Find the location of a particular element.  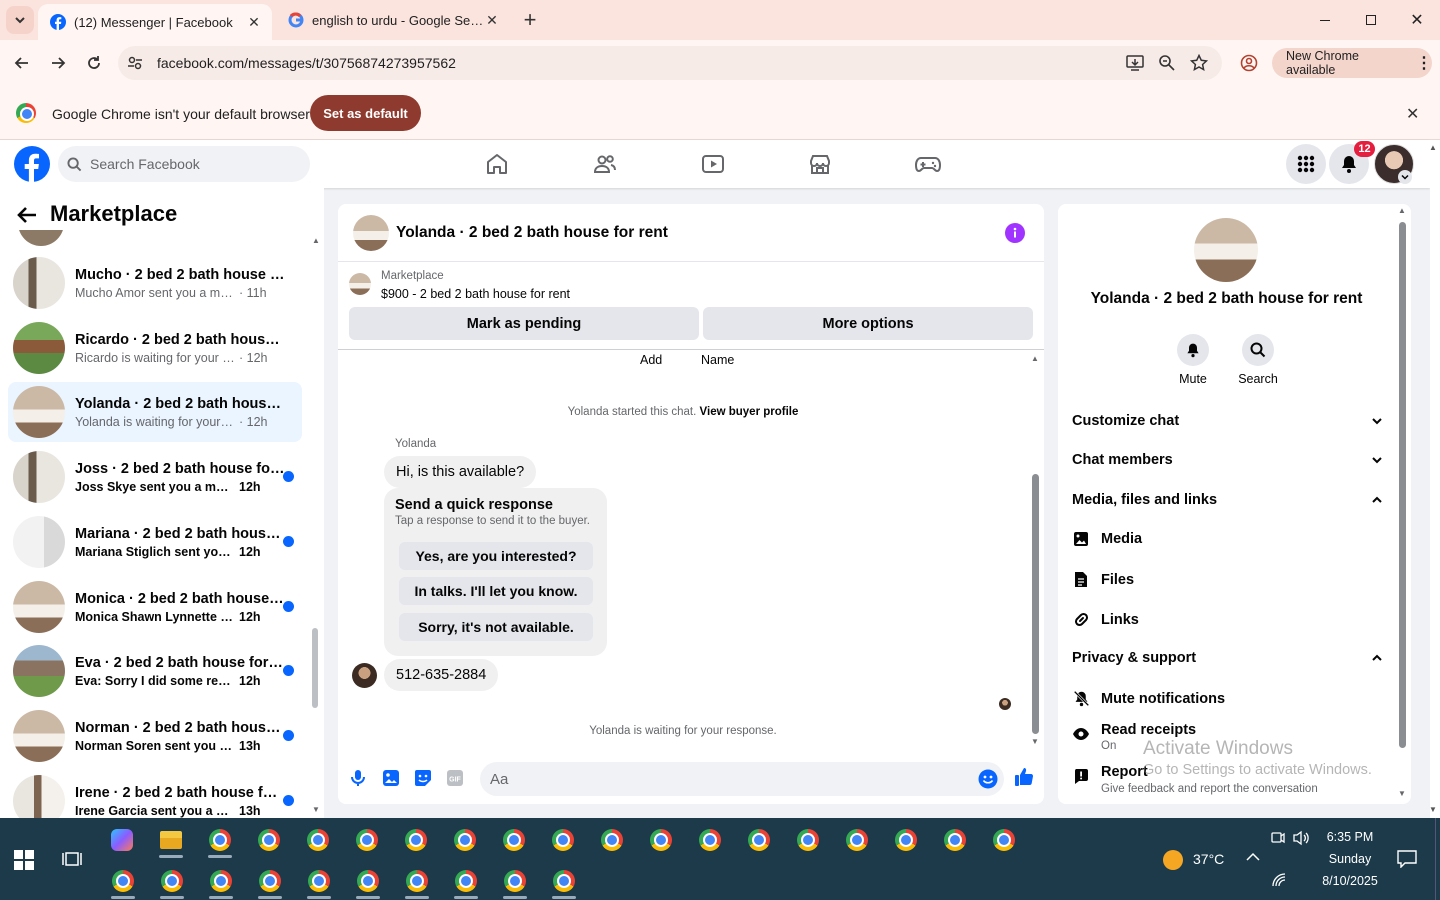

tab-messenger: (12) Messenger | Facebook ✕ is located at coordinates (155, 22).